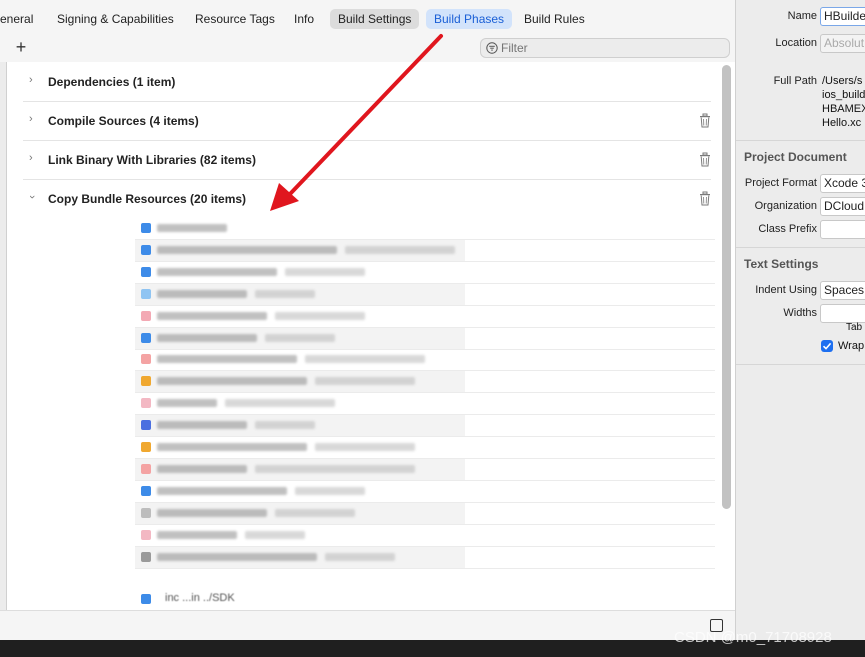 The height and width of the screenshot is (657, 865). What do you see at coordinates (842, 43) in the screenshot?
I see `location-select: Absolut` at bounding box center [842, 43].